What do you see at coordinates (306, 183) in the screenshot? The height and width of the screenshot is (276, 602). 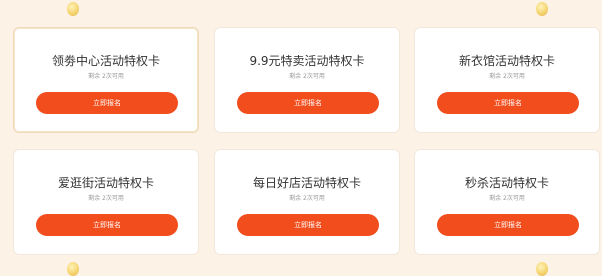 I see `card-title: 每日好店活动特权卡` at bounding box center [306, 183].